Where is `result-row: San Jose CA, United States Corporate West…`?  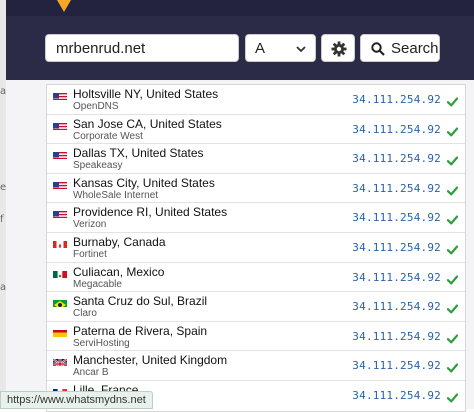 result-row: San Jose CA, United States Corporate West… is located at coordinates (256, 130).